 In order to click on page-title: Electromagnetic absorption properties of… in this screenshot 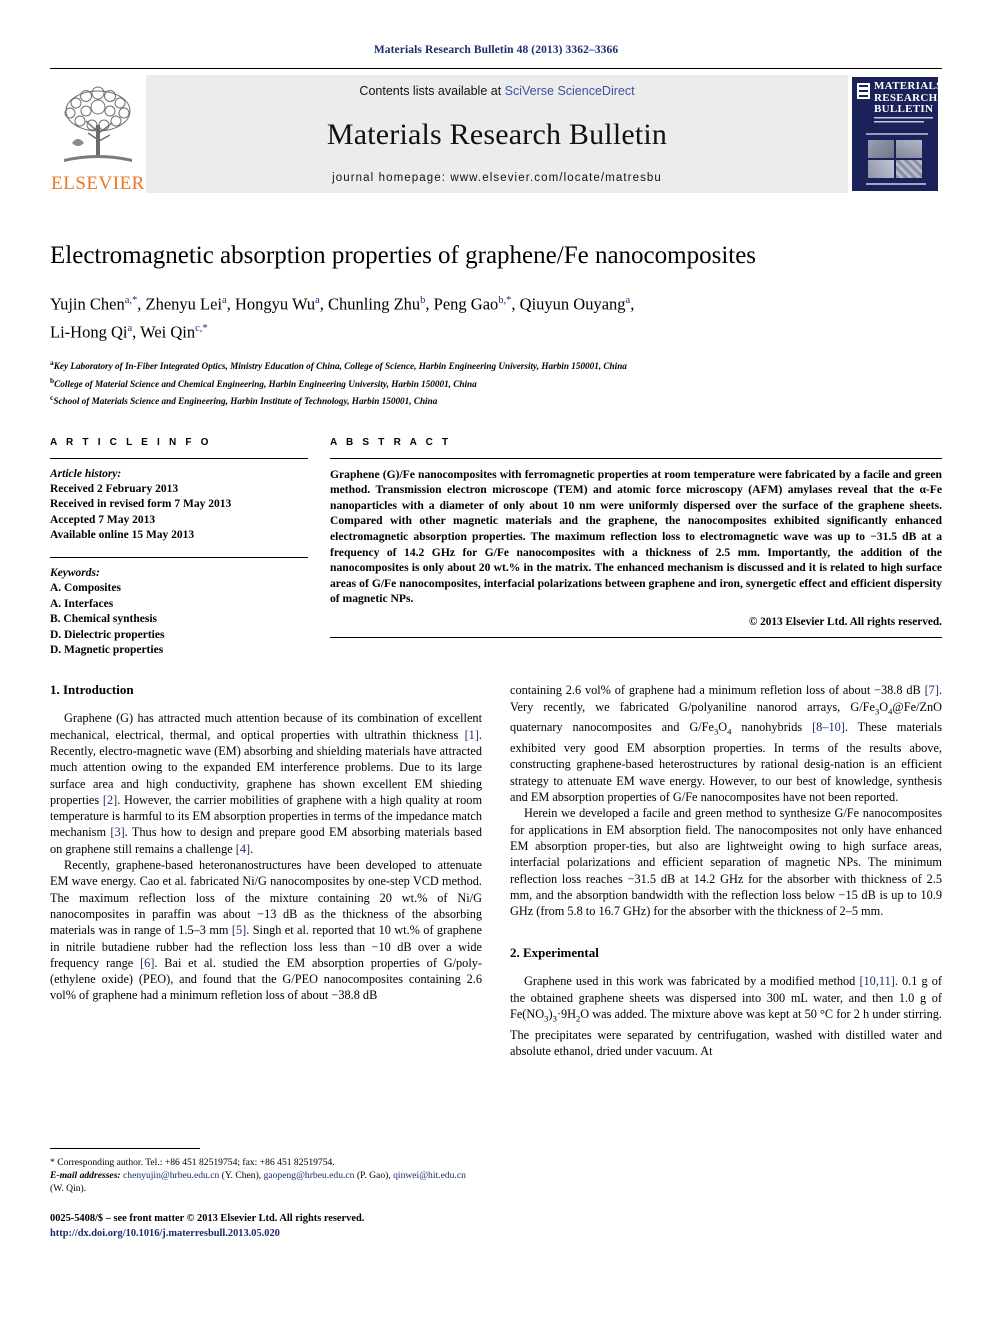, I will do `click(403, 255)`.